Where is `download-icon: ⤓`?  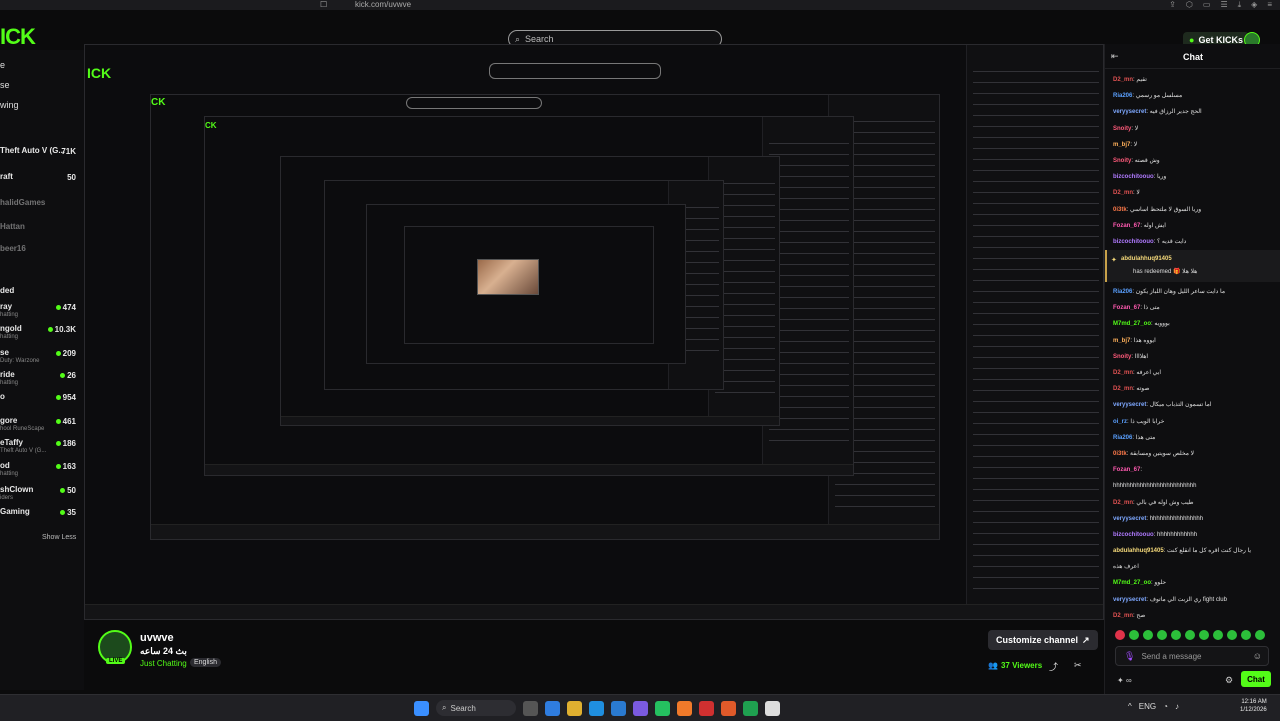
download-icon: ⤓ is located at coordinates (1240, 4).